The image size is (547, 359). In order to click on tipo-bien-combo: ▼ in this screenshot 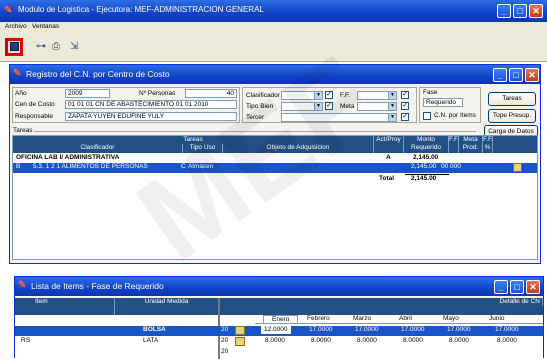, I will do `click(302, 106)`.